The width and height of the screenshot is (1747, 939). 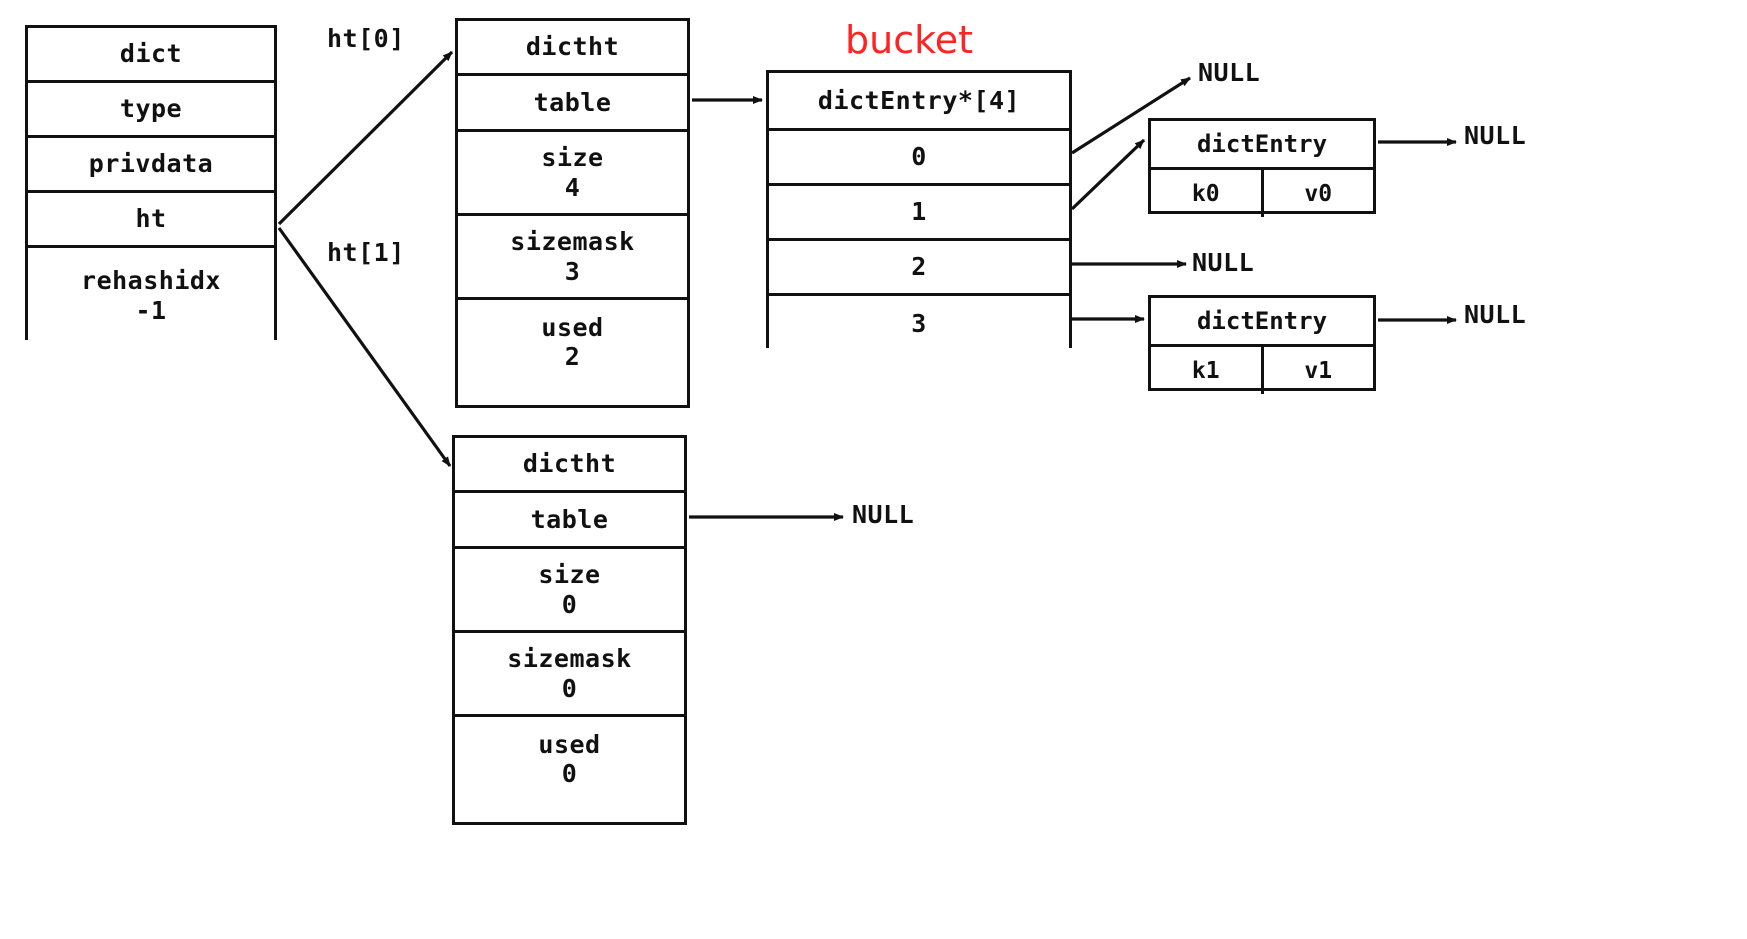 I want to click on dictentry-node-0-key: k0, so click(x=1207, y=193).